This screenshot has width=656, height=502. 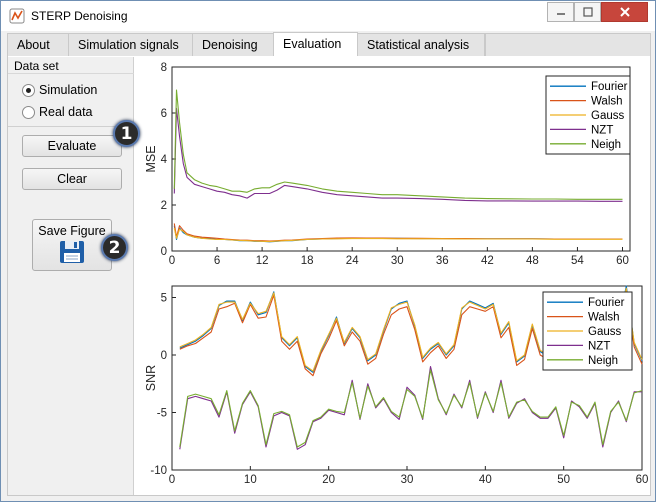 I want to click on y-tick-label: 6, so click(x=164, y=114).